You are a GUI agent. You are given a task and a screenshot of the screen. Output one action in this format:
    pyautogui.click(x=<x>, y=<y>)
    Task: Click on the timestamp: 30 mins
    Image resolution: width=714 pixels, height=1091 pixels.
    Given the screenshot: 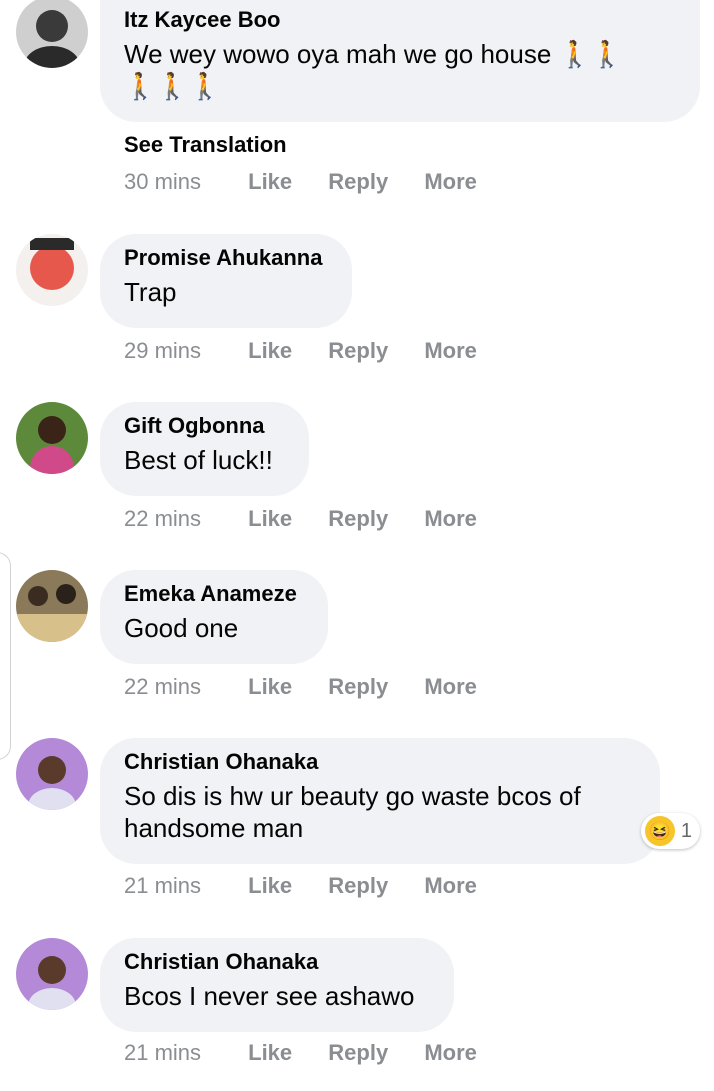 What is the action you would take?
    pyautogui.click(x=163, y=181)
    